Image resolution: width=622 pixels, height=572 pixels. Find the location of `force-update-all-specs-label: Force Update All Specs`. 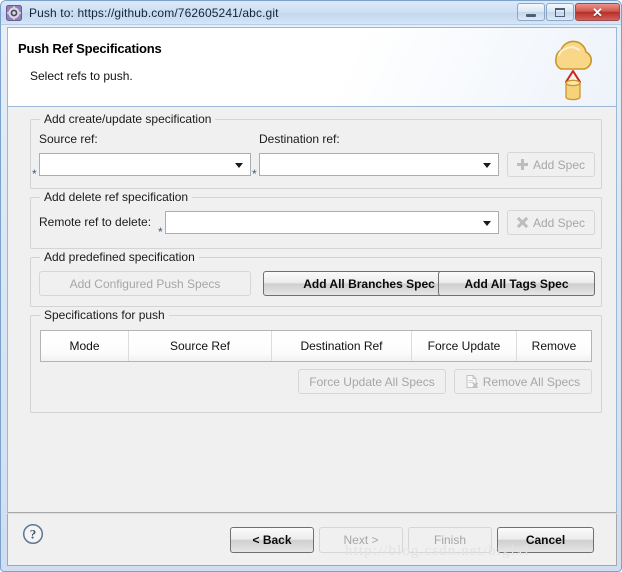

force-update-all-specs-label: Force Update All Specs is located at coordinates (372, 381).